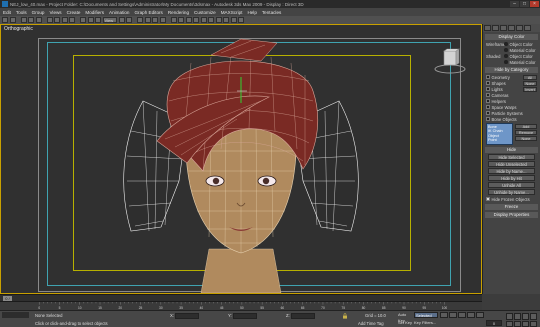 This screenshot has height=327, width=540. What do you see at coordinates (506, 62) in the screenshot?
I see `shaded-material-color-radio` at bounding box center [506, 62].